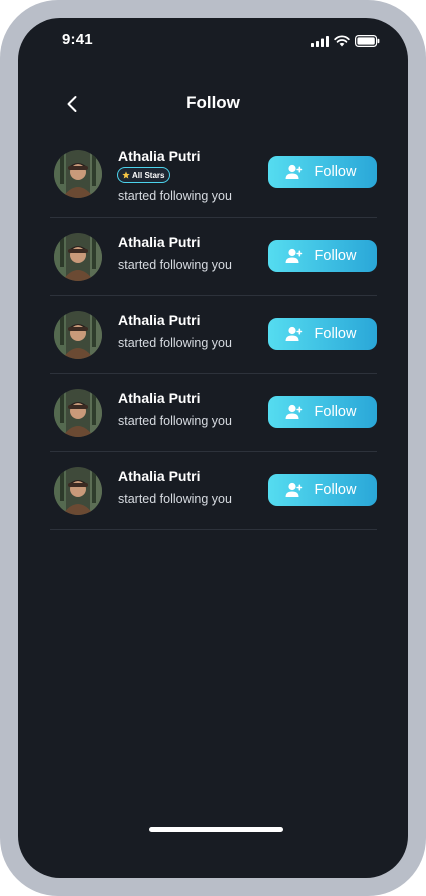  What do you see at coordinates (367, 41) in the screenshot?
I see `battery-icon` at bounding box center [367, 41].